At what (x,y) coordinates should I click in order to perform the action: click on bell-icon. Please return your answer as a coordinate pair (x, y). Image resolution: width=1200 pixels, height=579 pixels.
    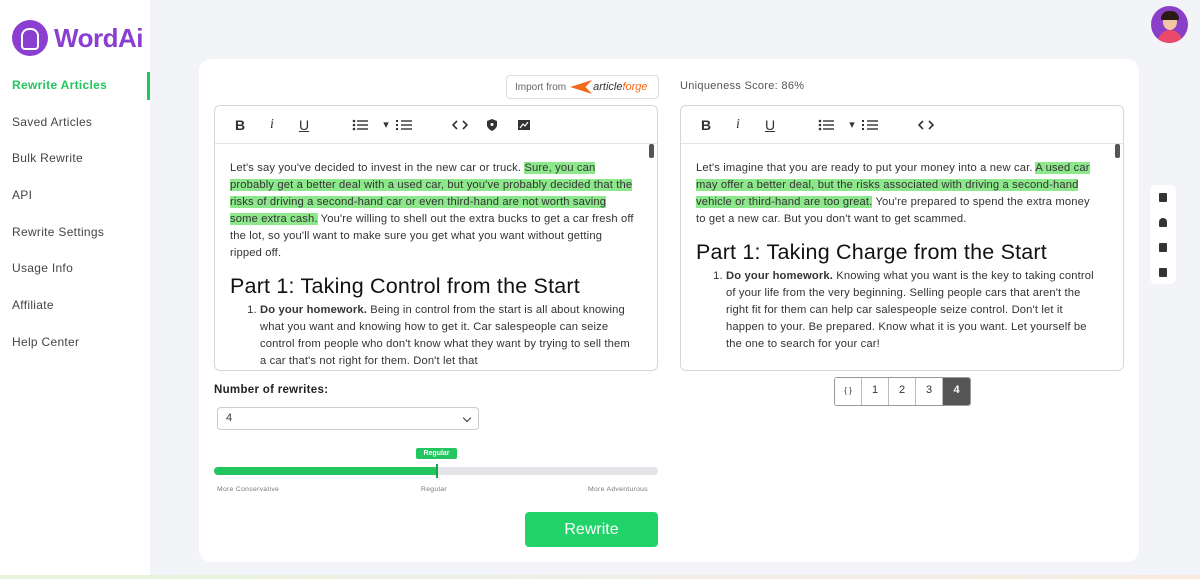
    Looking at the image, I should click on (1163, 222).